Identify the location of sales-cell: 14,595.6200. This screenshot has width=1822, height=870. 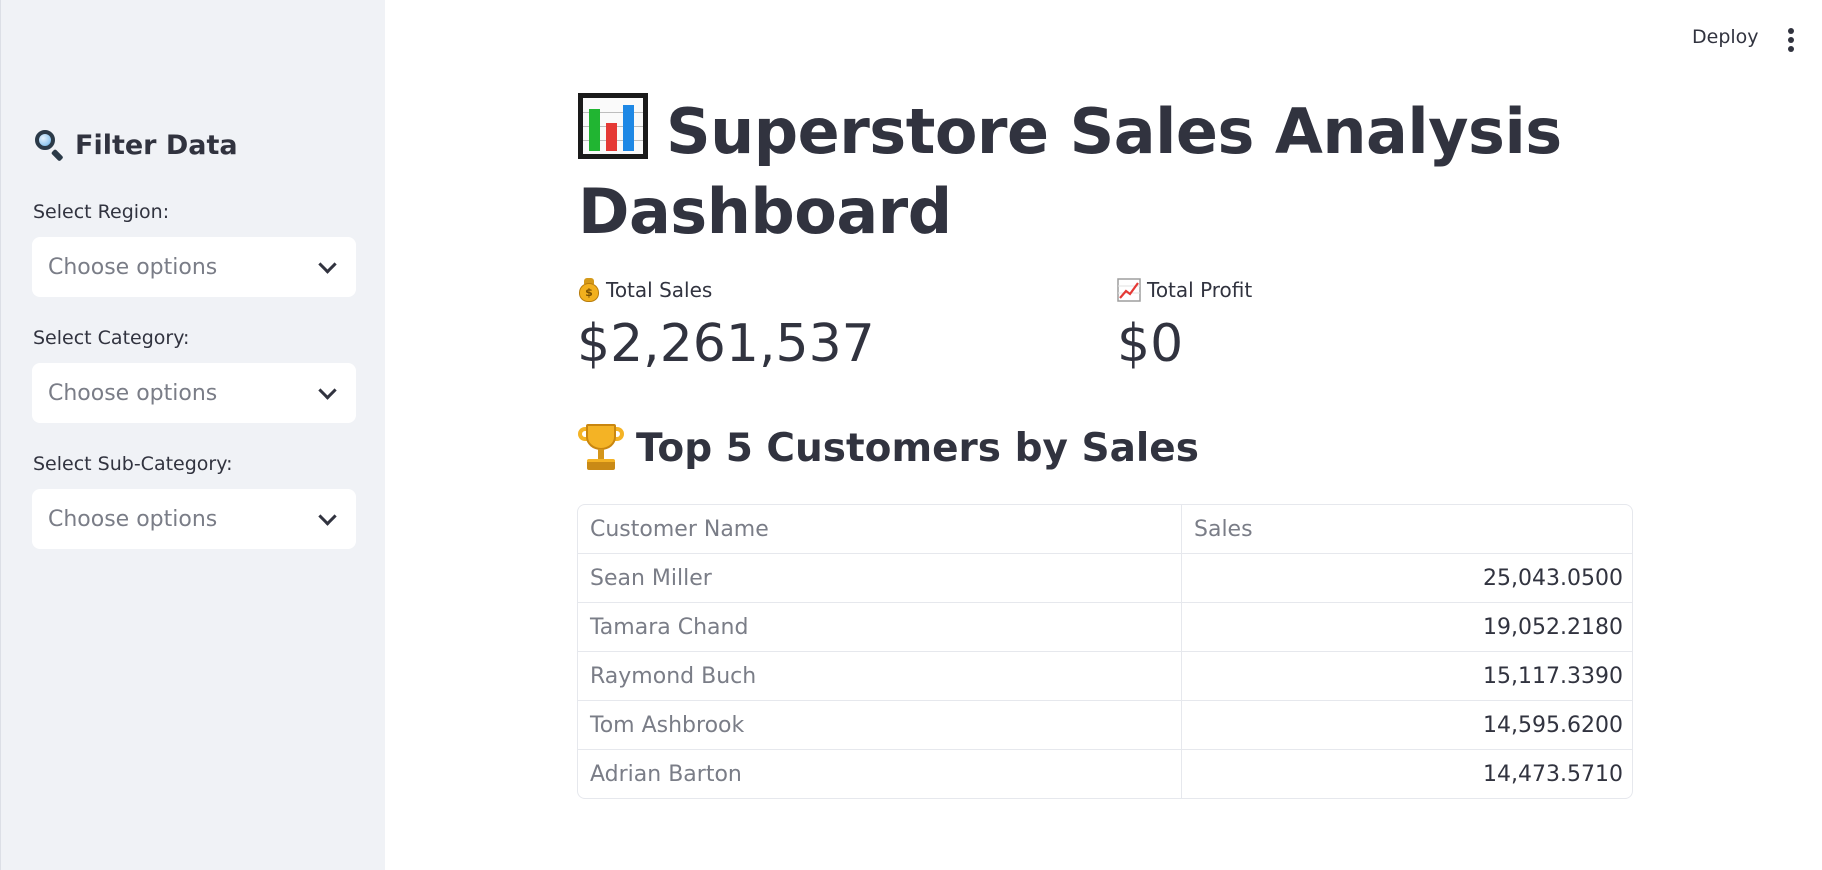
(1407, 725).